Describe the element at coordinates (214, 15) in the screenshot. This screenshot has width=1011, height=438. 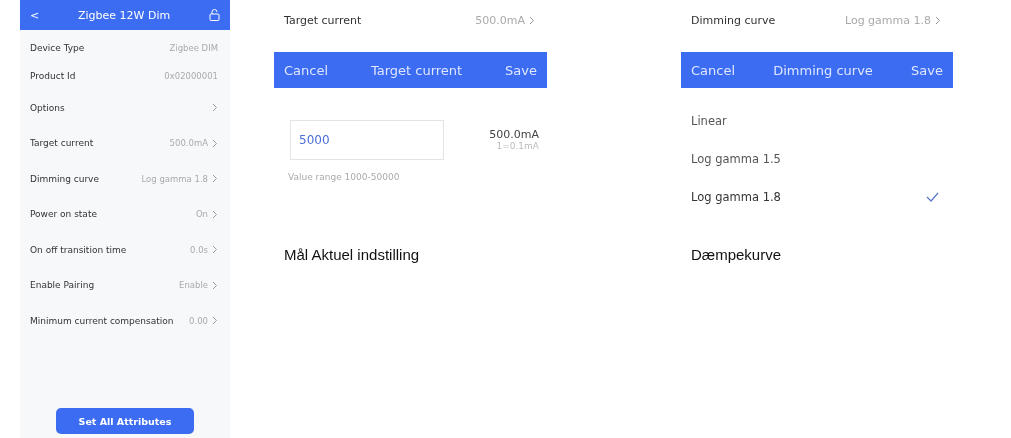
I see `unlock-icon` at that location.